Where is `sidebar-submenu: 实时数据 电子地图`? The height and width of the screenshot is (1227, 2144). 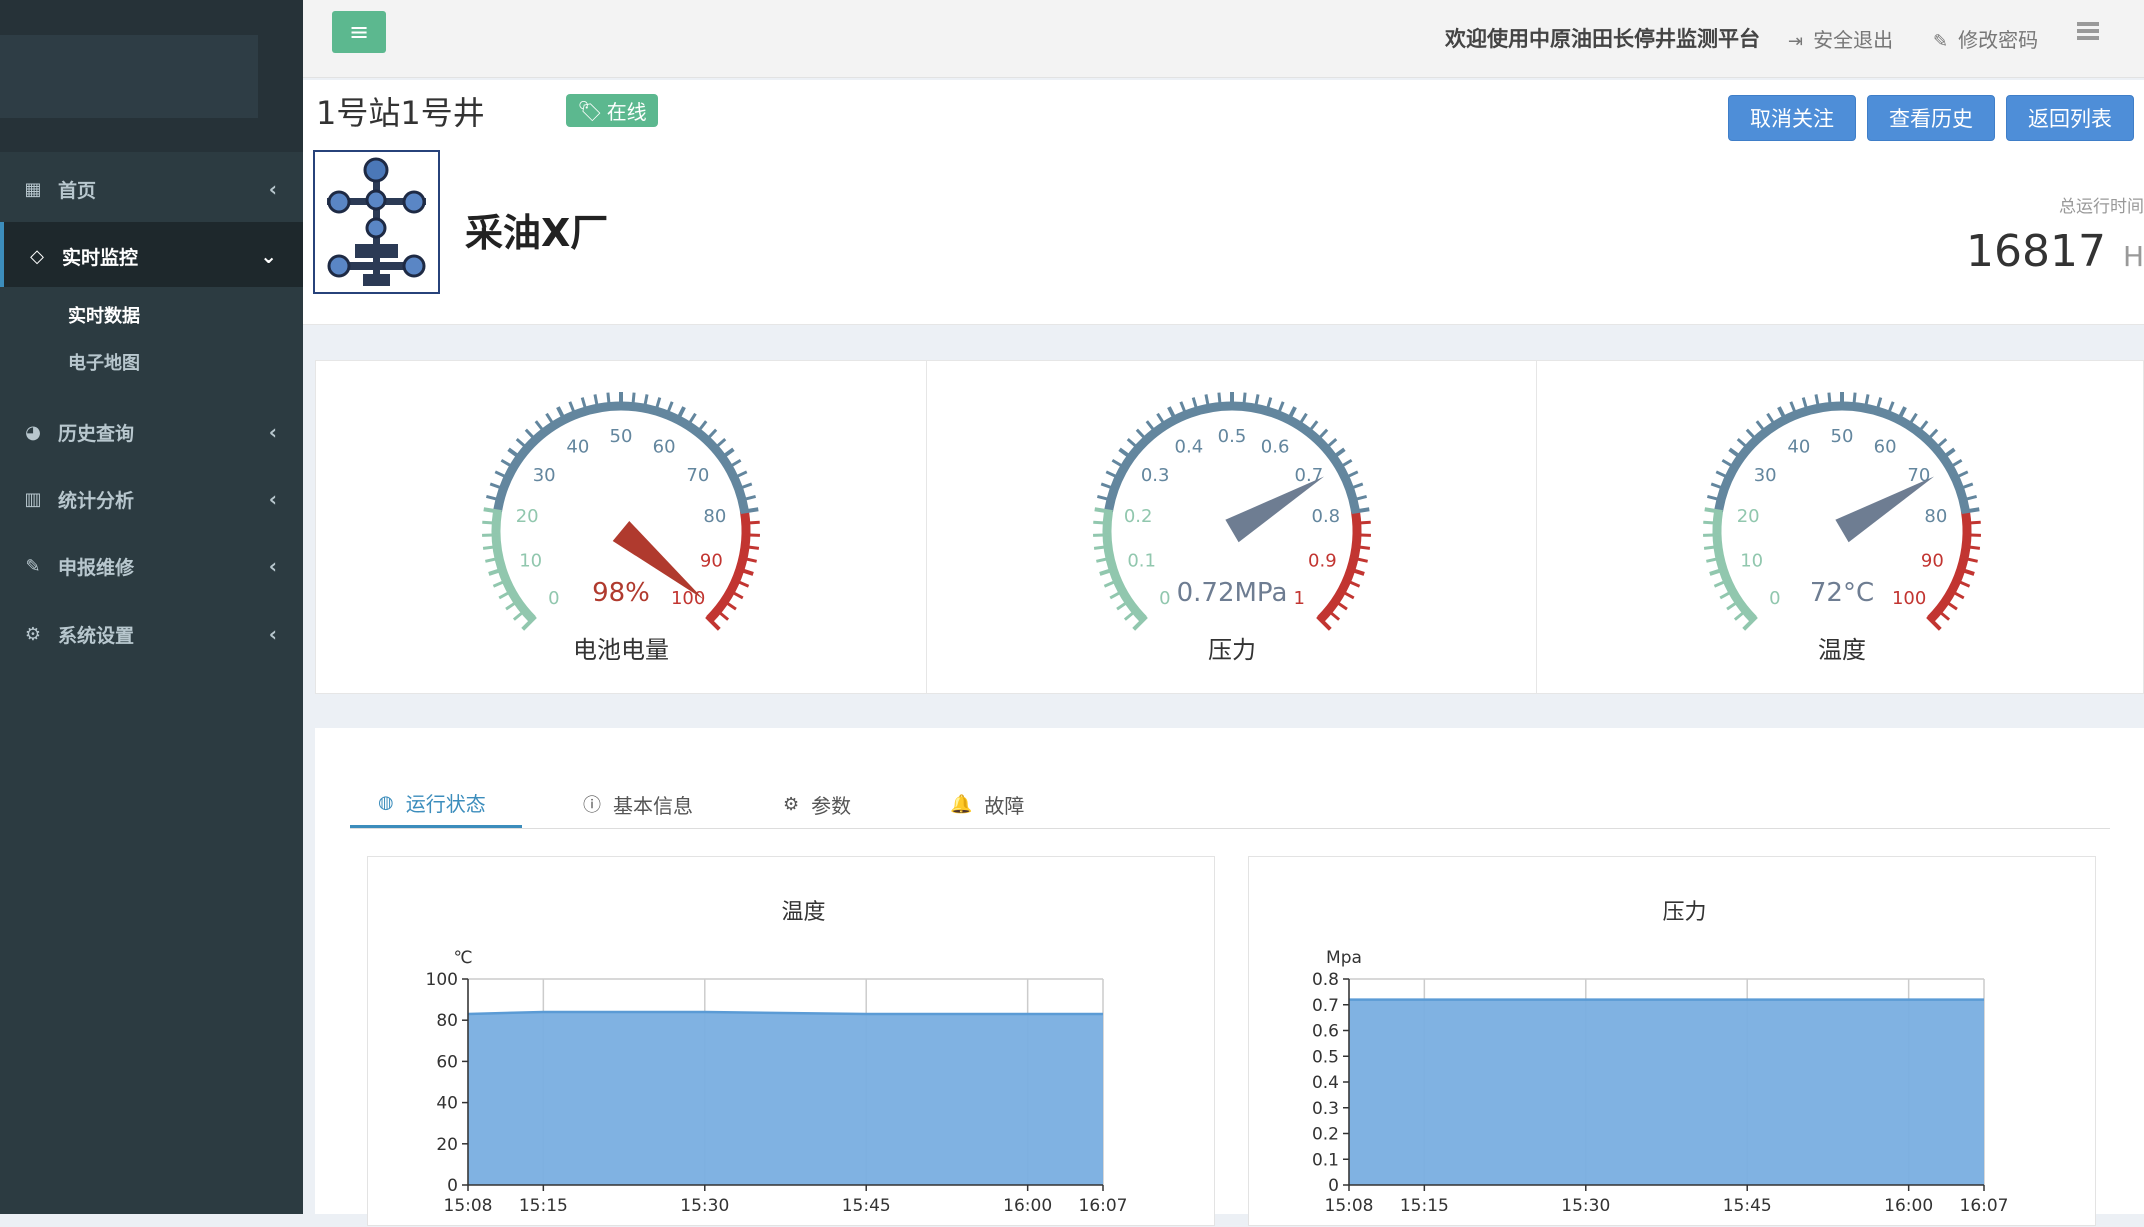 sidebar-submenu: 实时数据 电子地图 is located at coordinates (151, 343).